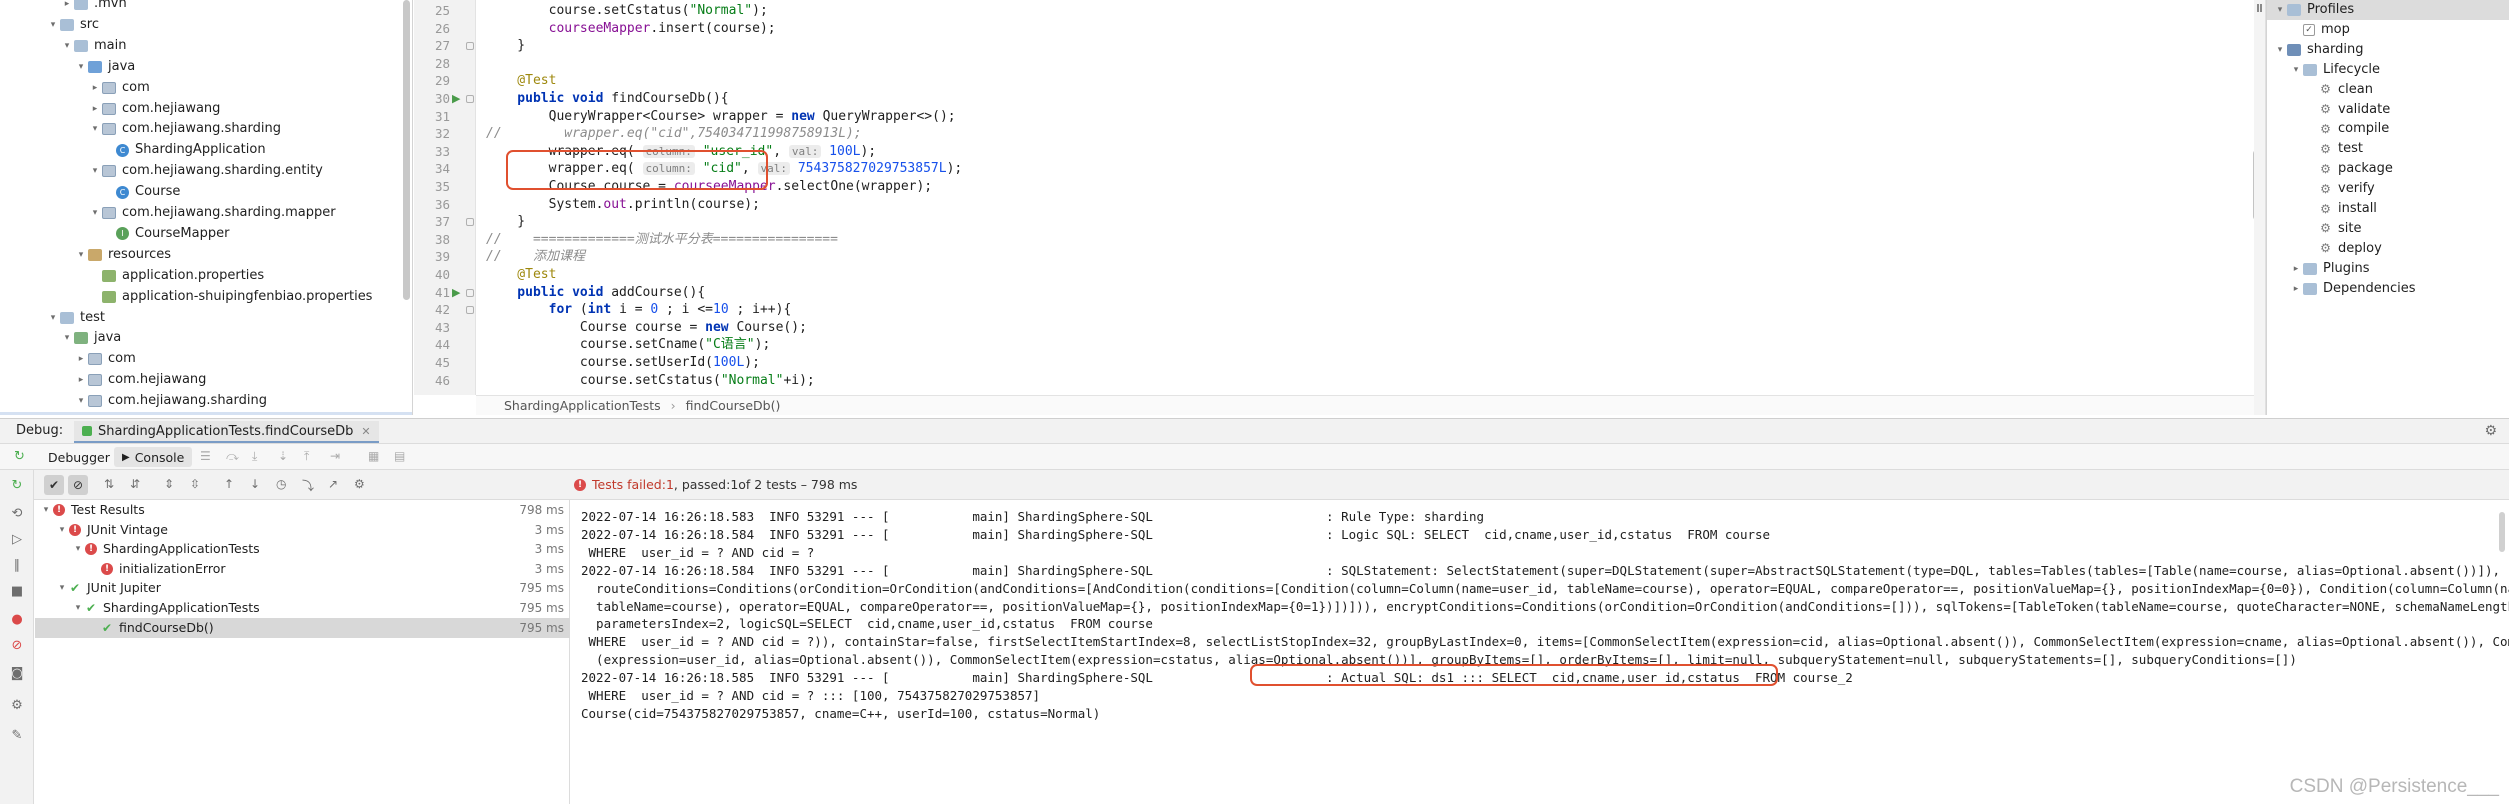 The image size is (2509, 804). Describe the element at coordinates (206, 192) in the screenshot. I see `tree-item: C Course` at that location.